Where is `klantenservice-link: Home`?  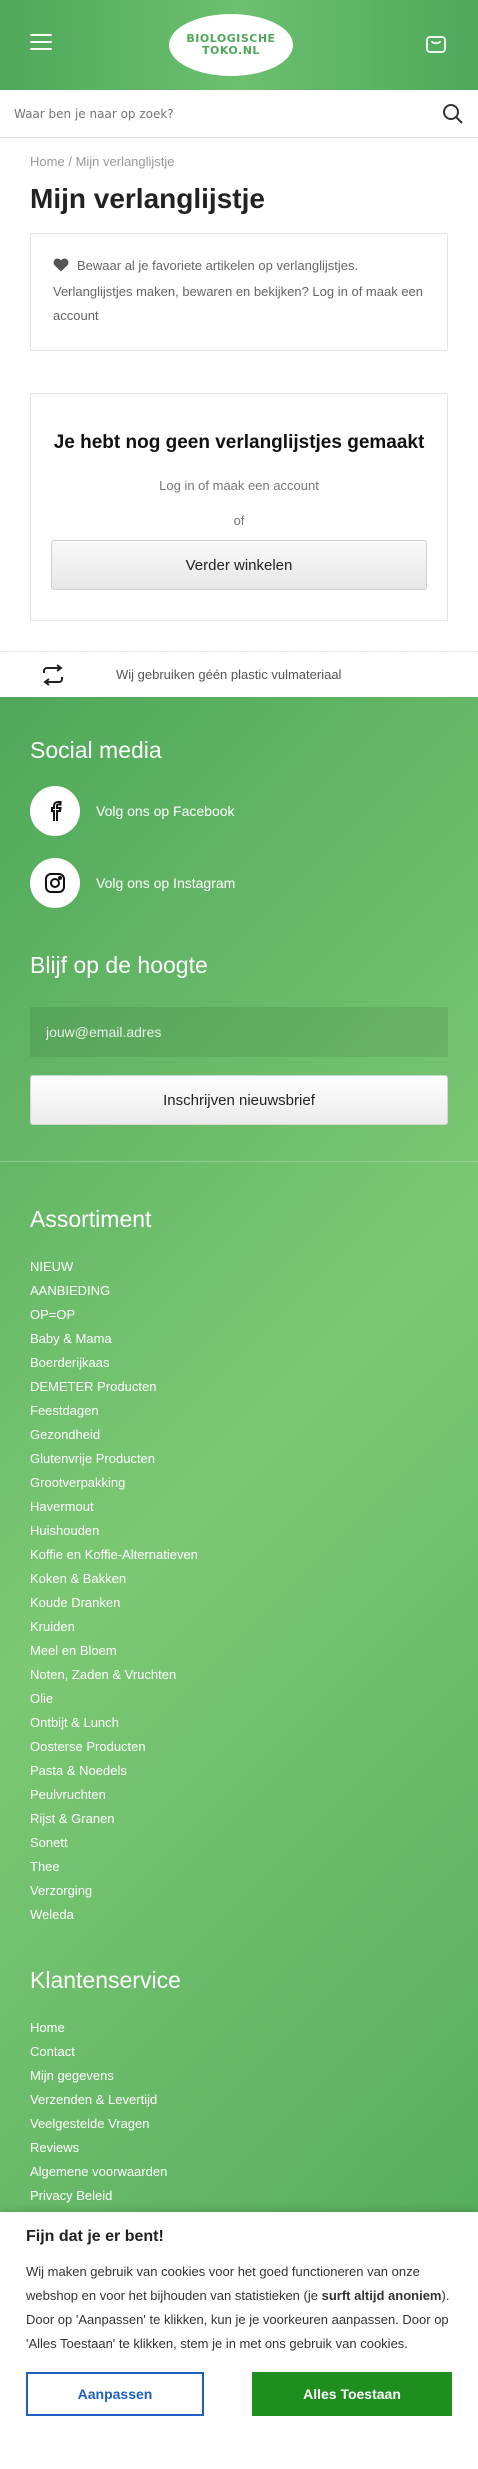 klantenservice-link: Home is located at coordinates (239, 2028).